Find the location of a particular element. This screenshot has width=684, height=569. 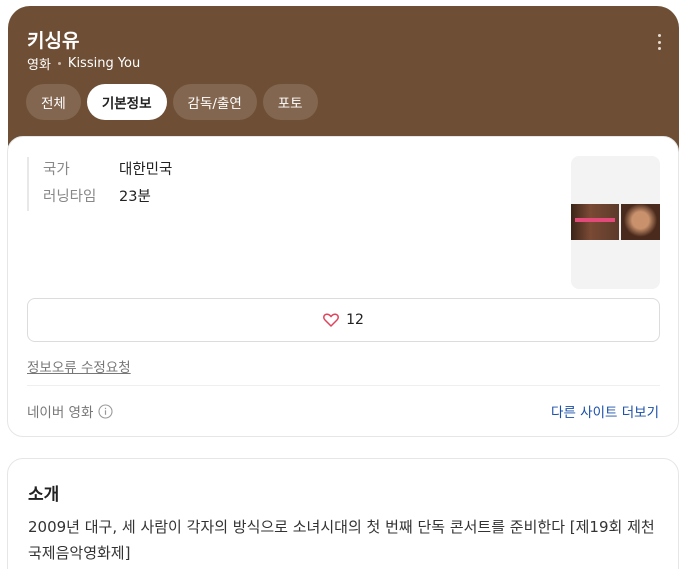

movie-still-image is located at coordinates (615, 222).